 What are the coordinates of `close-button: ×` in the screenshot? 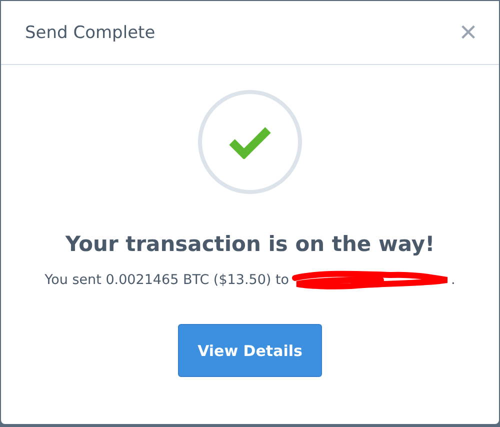 It's located at (468, 33).